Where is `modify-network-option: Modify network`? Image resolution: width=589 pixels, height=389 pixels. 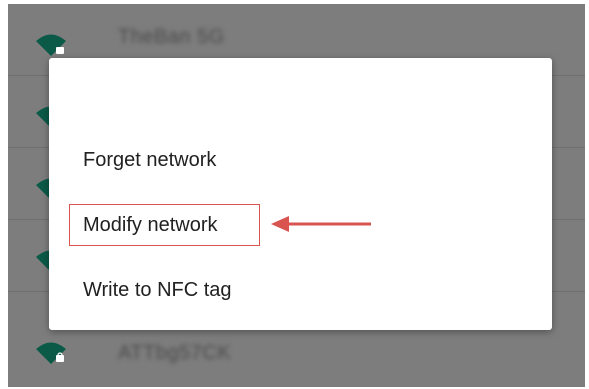
modify-network-option: Modify network is located at coordinates (150, 225).